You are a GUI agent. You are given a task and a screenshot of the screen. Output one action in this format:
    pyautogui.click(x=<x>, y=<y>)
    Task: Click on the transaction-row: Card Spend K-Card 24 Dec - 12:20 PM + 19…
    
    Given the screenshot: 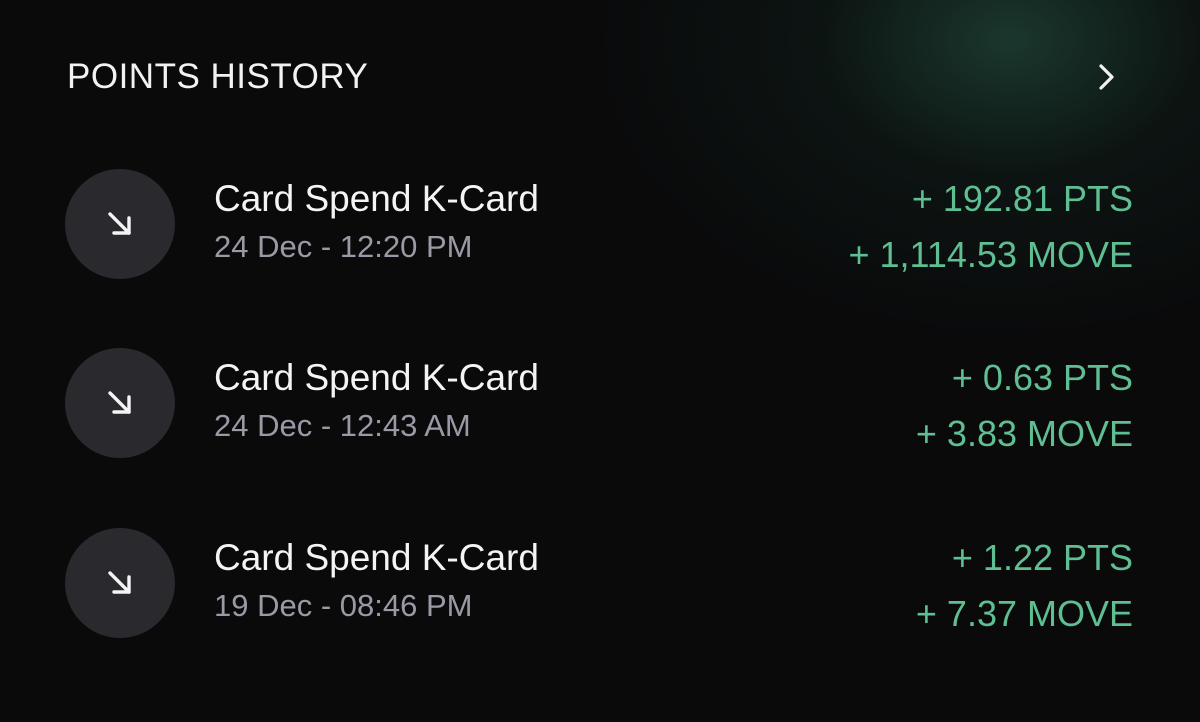 What is the action you would take?
    pyautogui.click(x=600, y=224)
    